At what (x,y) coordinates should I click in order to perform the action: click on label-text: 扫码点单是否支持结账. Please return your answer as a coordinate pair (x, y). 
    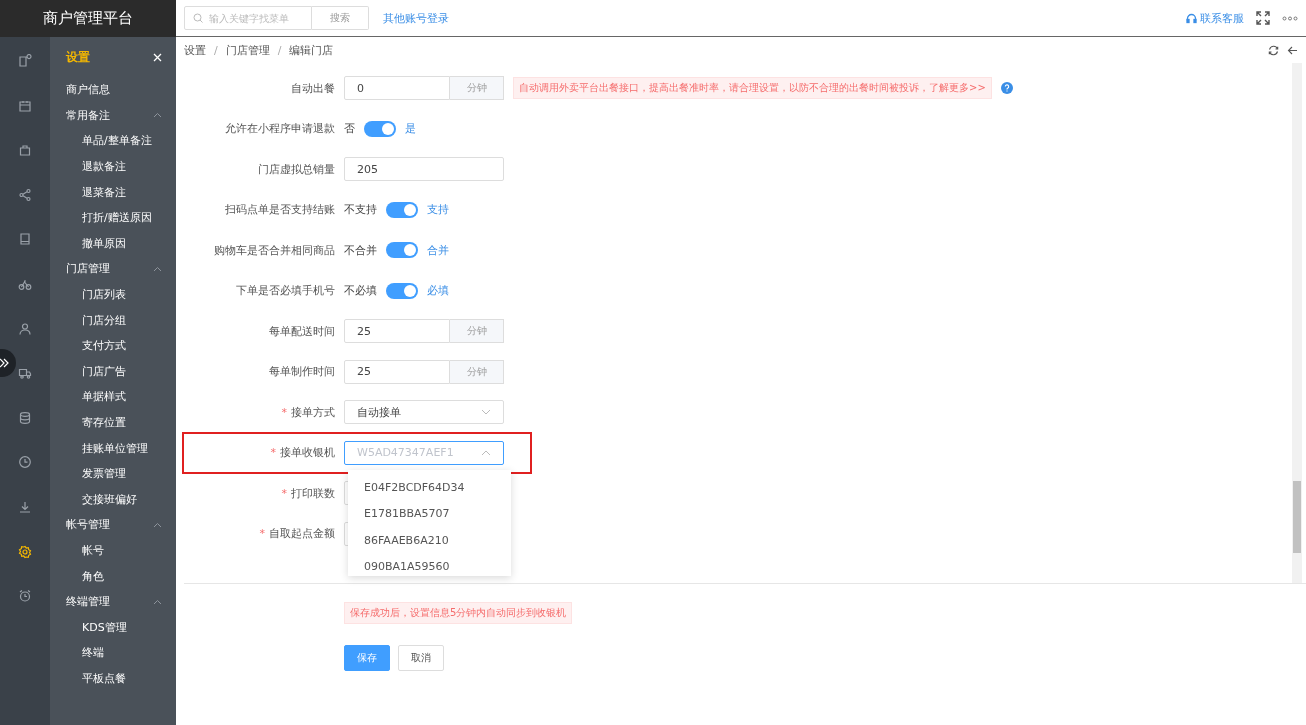
    Looking at the image, I should click on (280, 210).